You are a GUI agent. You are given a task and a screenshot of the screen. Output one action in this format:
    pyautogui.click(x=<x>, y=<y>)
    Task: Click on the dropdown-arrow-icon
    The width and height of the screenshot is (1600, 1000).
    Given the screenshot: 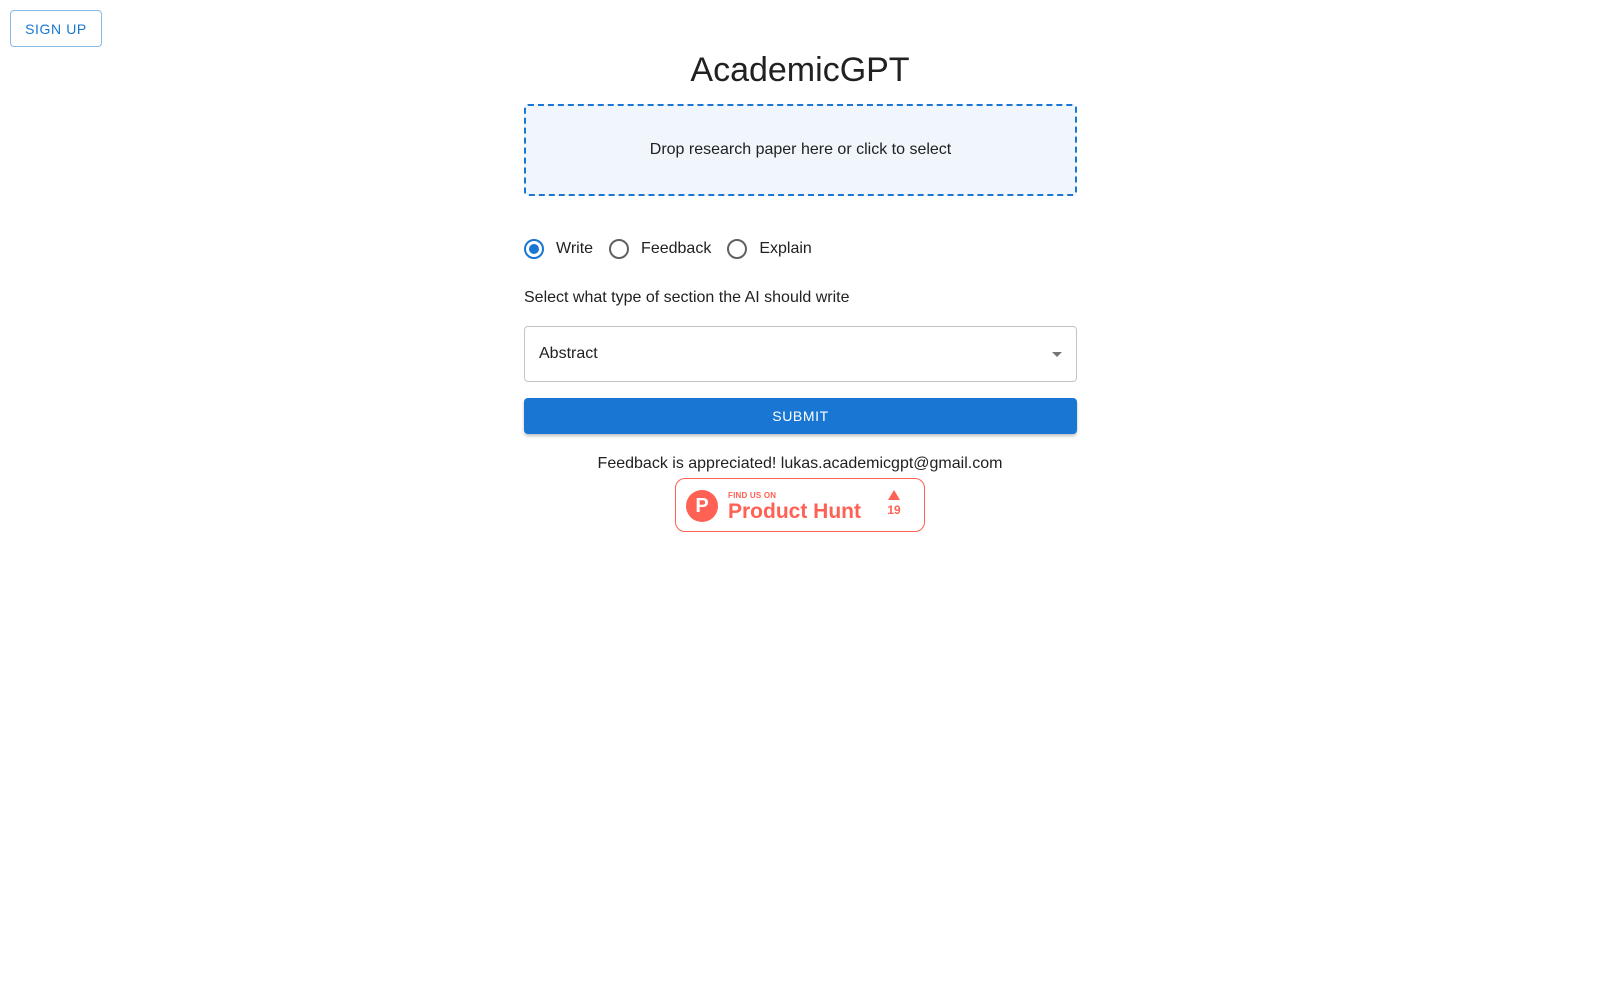 What is the action you would take?
    pyautogui.click(x=1057, y=354)
    